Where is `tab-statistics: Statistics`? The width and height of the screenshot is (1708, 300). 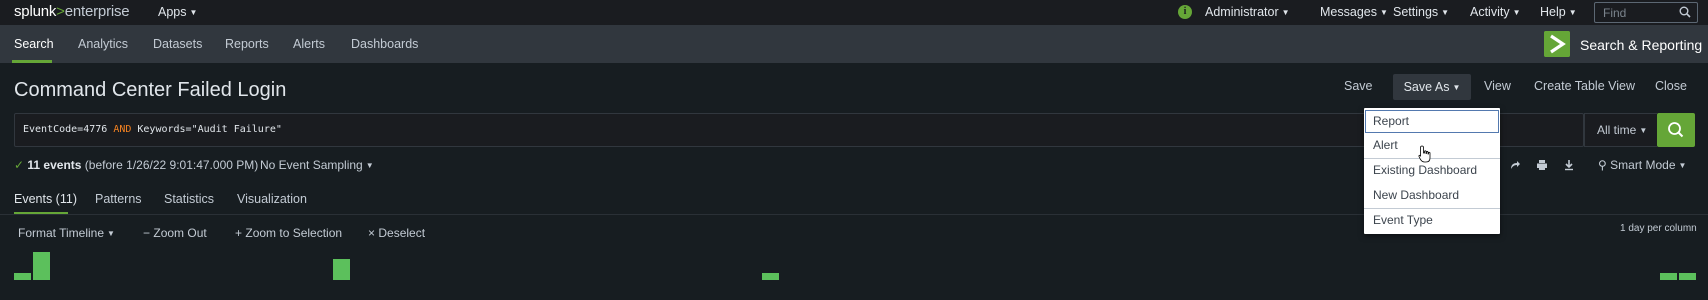
tab-statistics: Statistics is located at coordinates (189, 199).